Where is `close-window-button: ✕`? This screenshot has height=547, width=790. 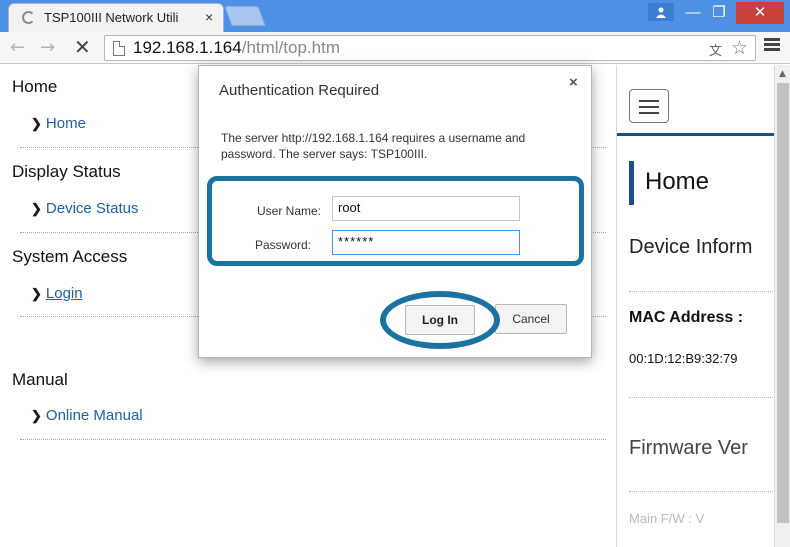 close-window-button: ✕ is located at coordinates (760, 13).